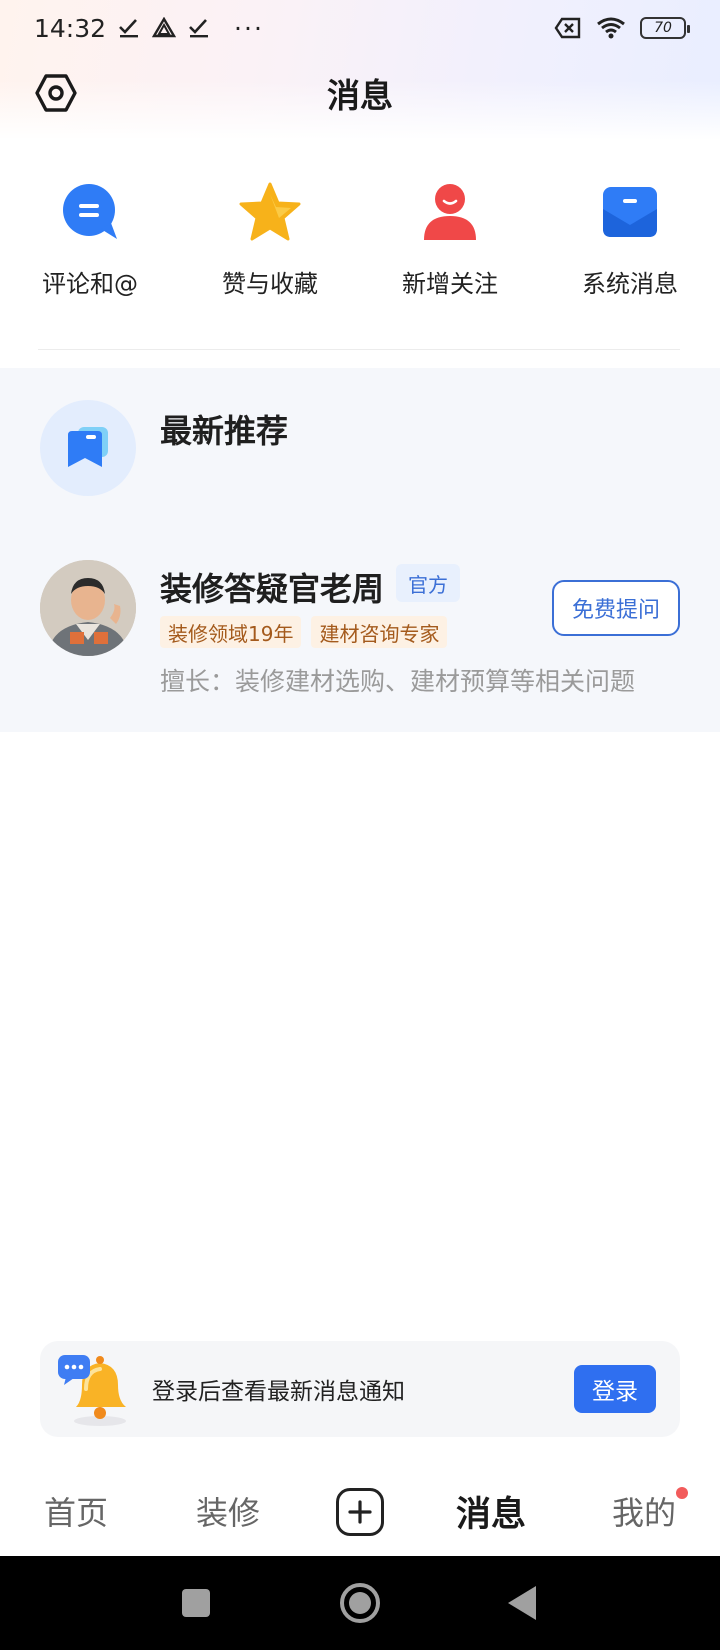 Image resolution: width=720 pixels, height=1650 pixels. What do you see at coordinates (398, 681) in the screenshot?
I see `expert-description: 擅长：装修建材选购、建材预算等相关问题` at bounding box center [398, 681].